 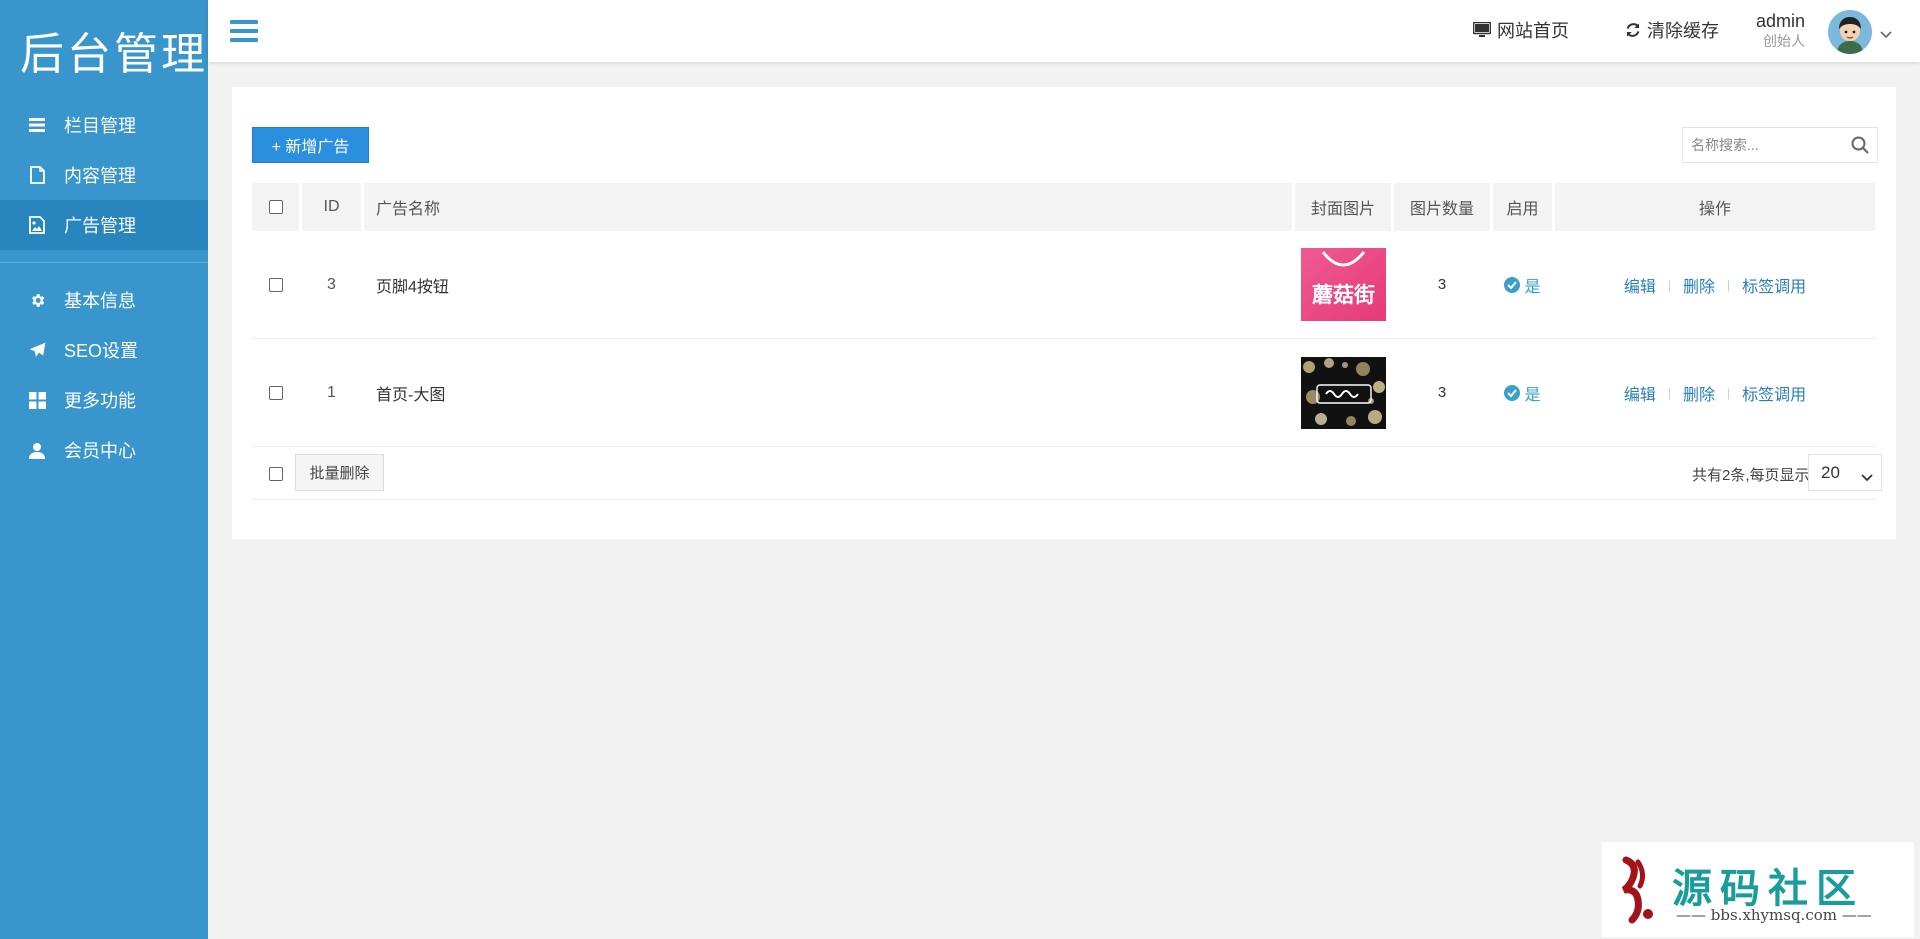 I want to click on header-cover: 封面图片, so click(x=1343, y=207).